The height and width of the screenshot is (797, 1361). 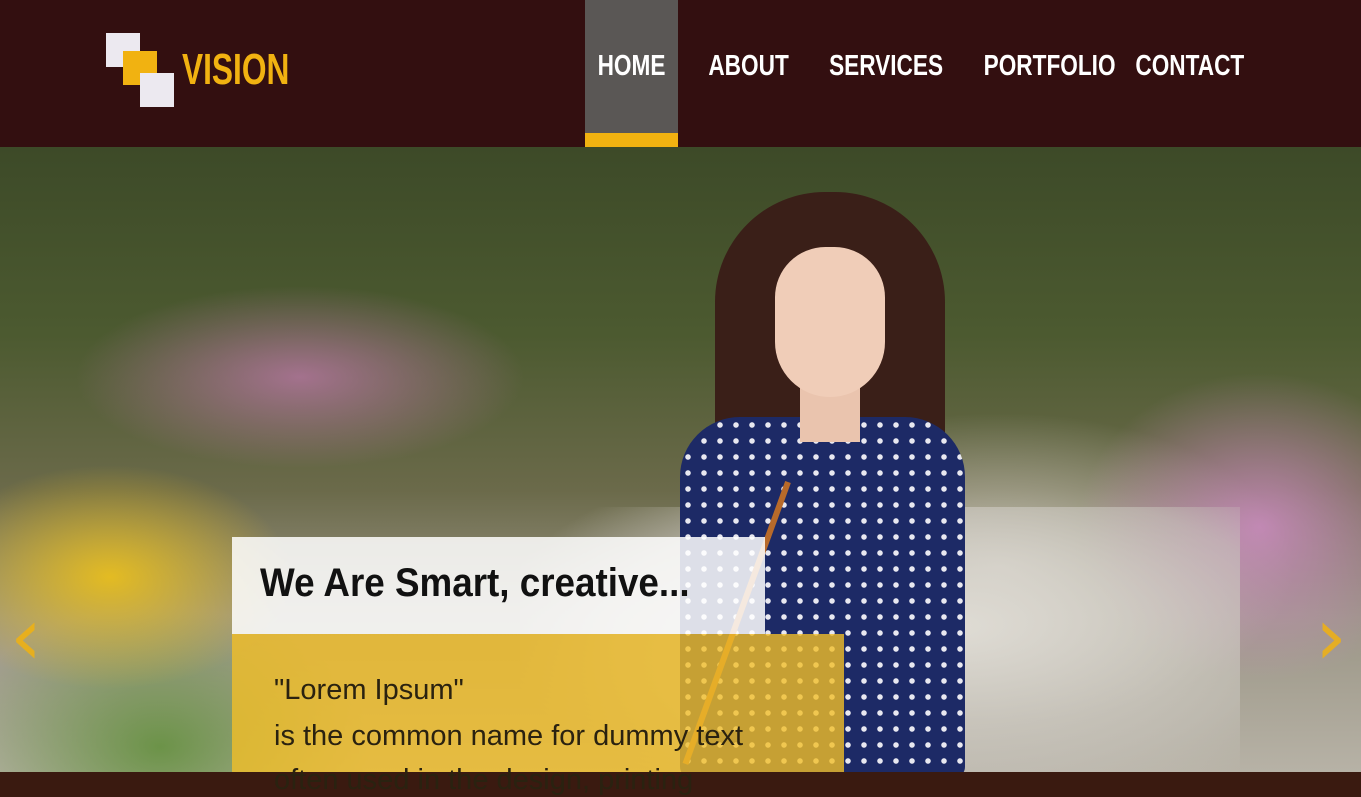 What do you see at coordinates (1049, 66) in the screenshot?
I see `nav-item-label: PORTFOLIO` at bounding box center [1049, 66].